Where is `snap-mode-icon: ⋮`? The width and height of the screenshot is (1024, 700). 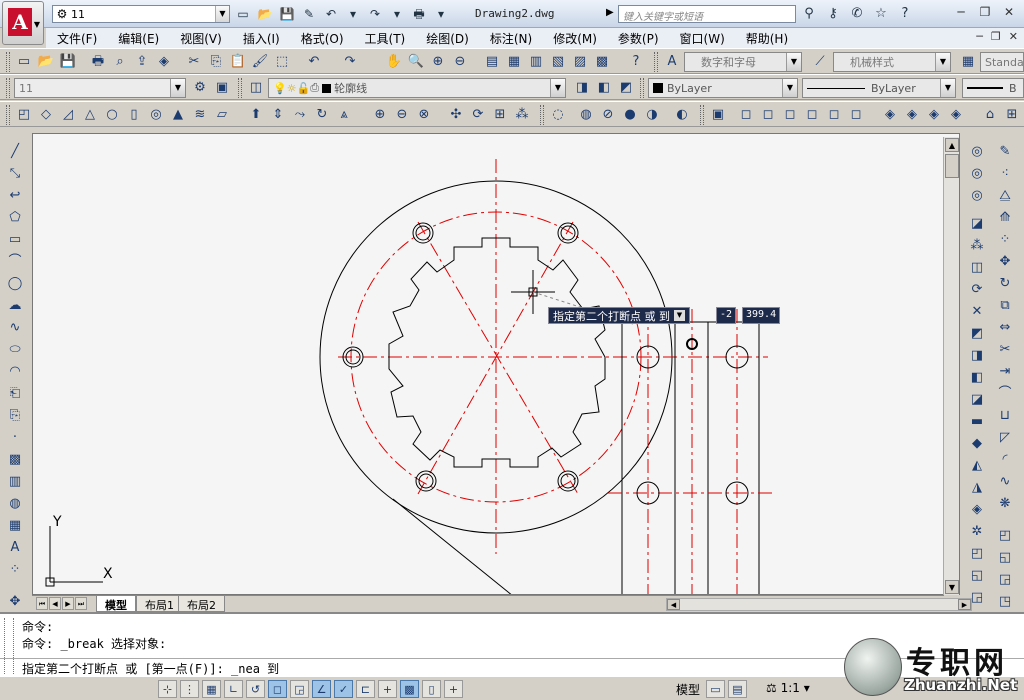 snap-mode-icon: ⋮ is located at coordinates (189, 689).